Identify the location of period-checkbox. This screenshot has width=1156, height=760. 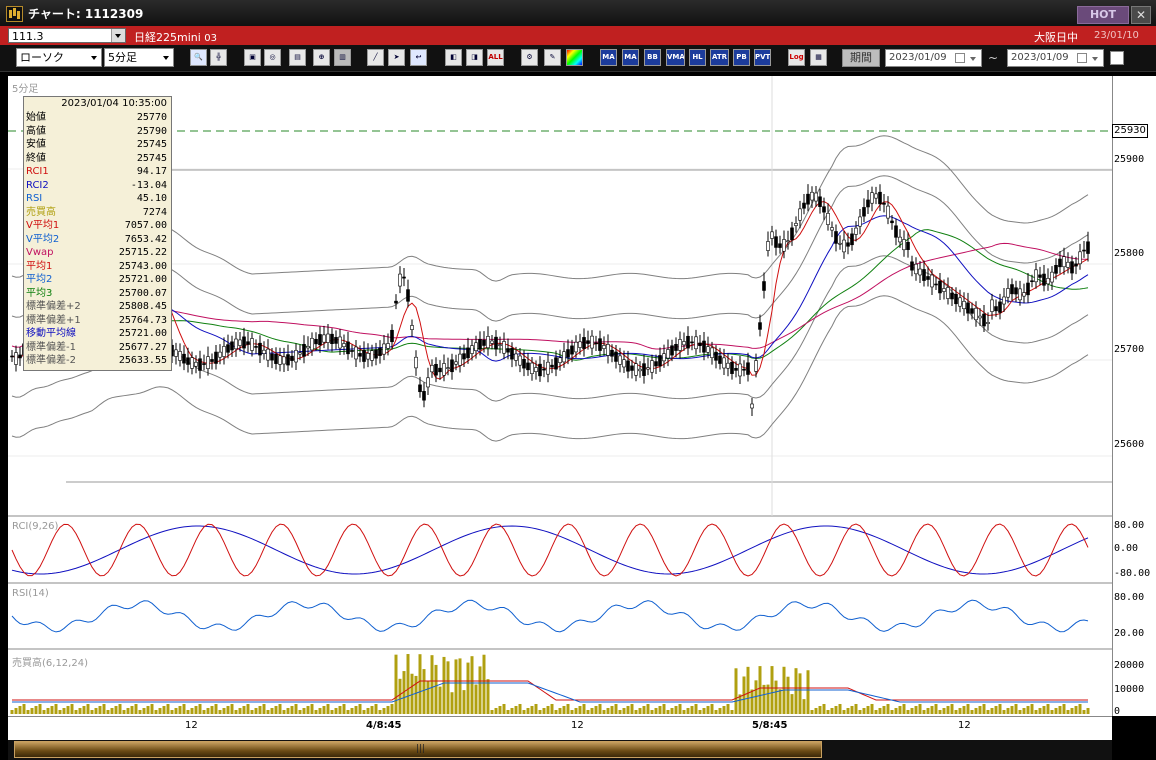
(1117, 58).